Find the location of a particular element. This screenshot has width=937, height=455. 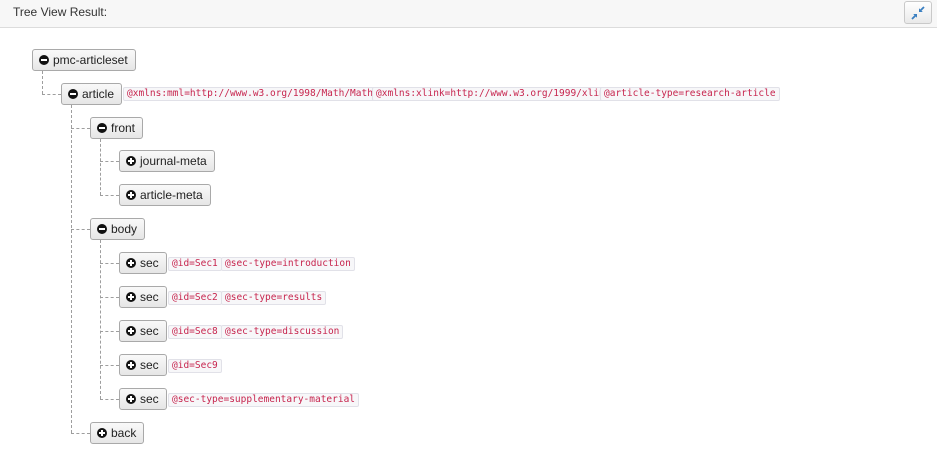

node-label: front is located at coordinates (123, 128).